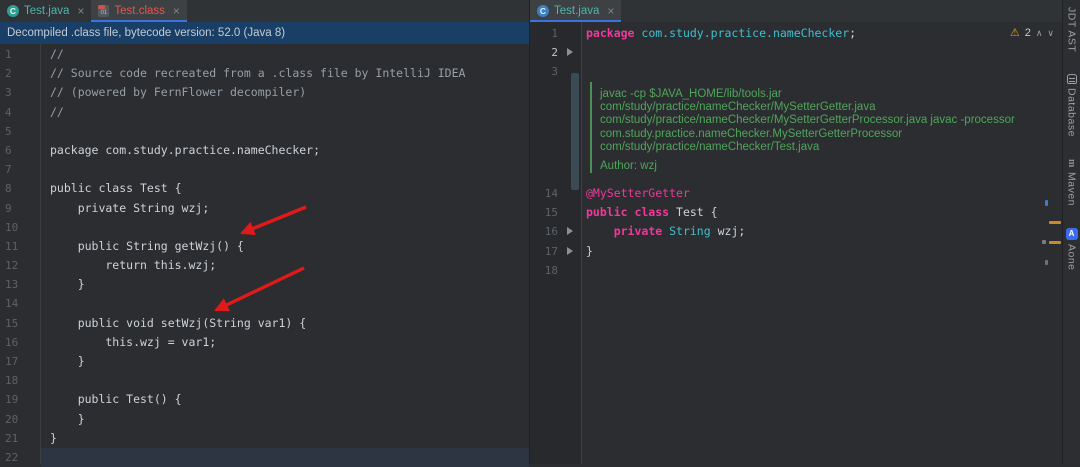  Describe the element at coordinates (796, 212) in the screenshot. I see `code-line: 15 public class Test {` at that location.